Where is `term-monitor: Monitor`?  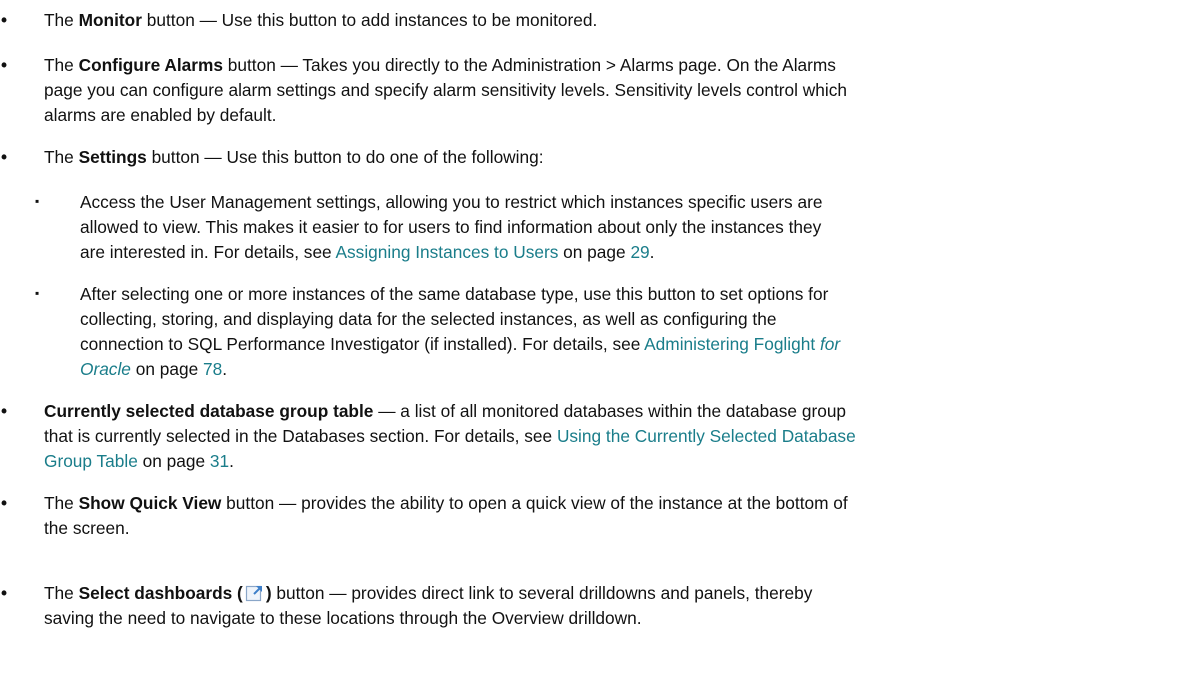
term-monitor: Monitor is located at coordinates (110, 20).